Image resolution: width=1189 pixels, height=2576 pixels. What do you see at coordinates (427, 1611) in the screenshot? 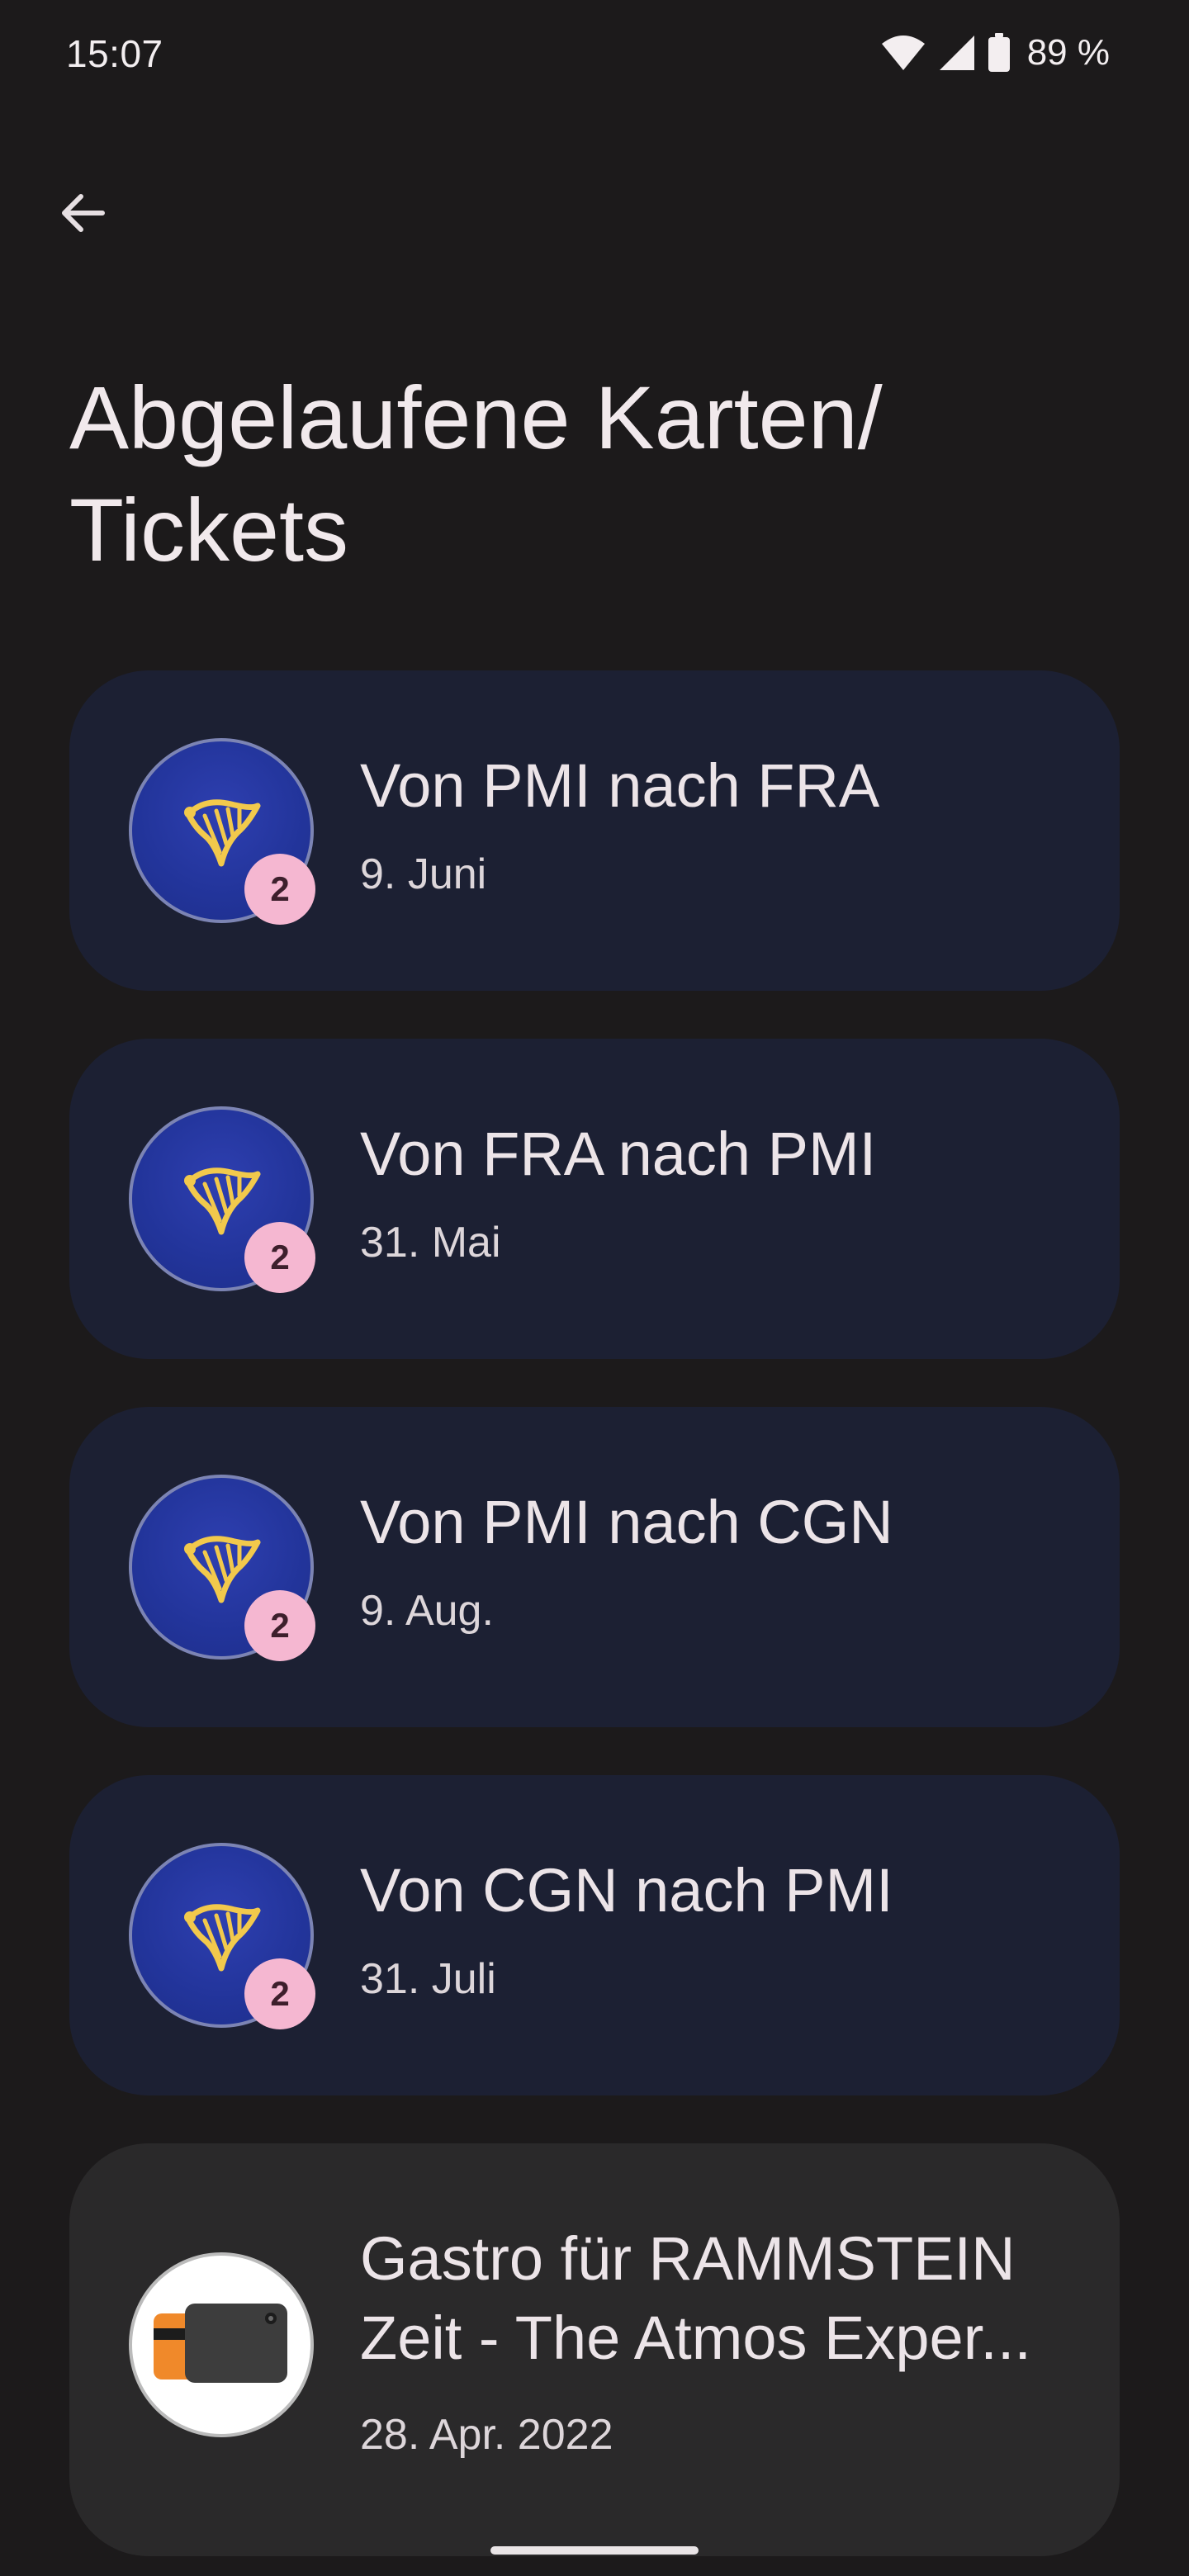
I see `ticket-date: 9. Aug.` at bounding box center [427, 1611].